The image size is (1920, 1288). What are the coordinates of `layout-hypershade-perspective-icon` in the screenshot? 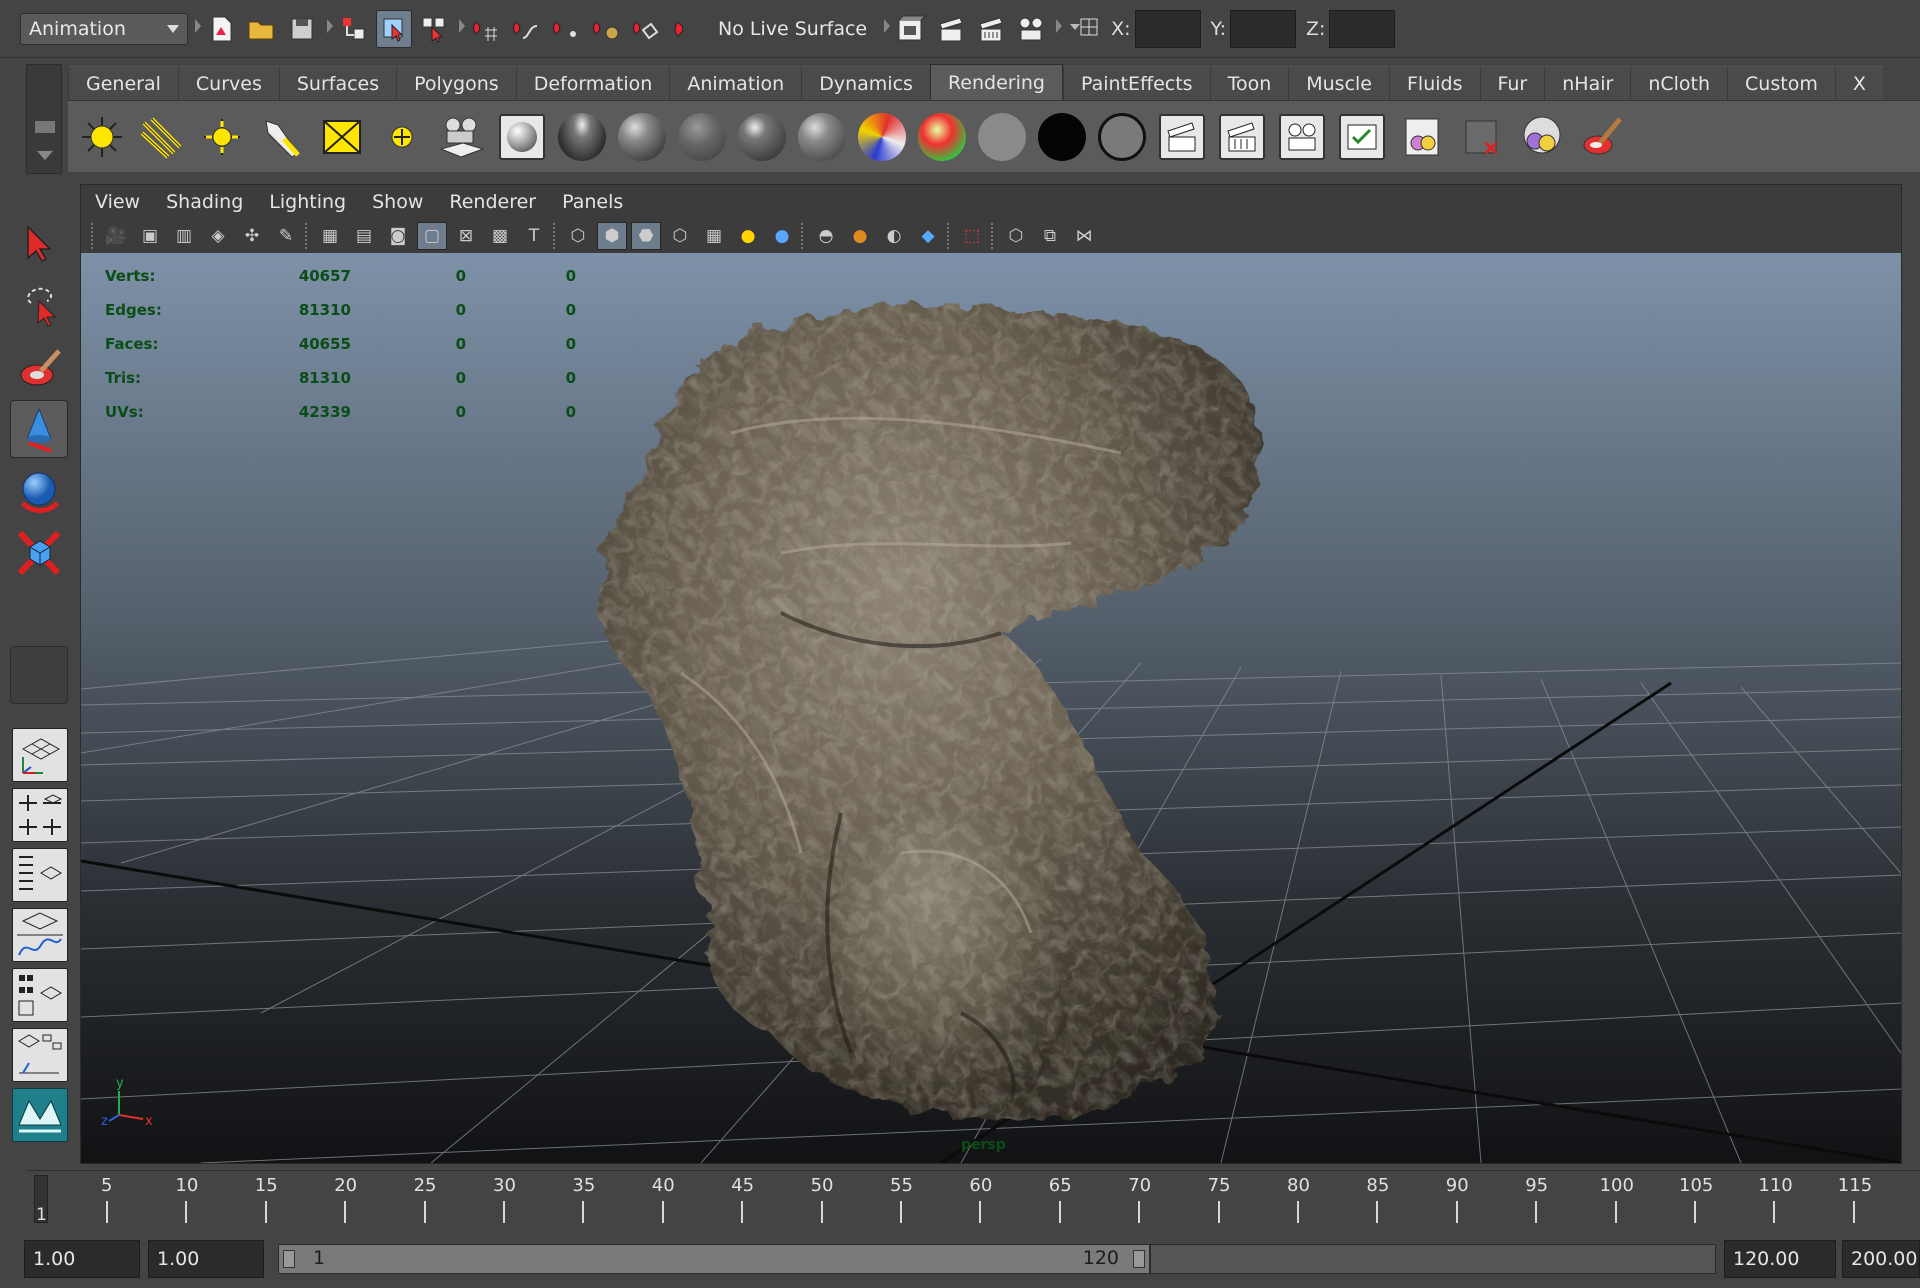 It's located at (40, 995).